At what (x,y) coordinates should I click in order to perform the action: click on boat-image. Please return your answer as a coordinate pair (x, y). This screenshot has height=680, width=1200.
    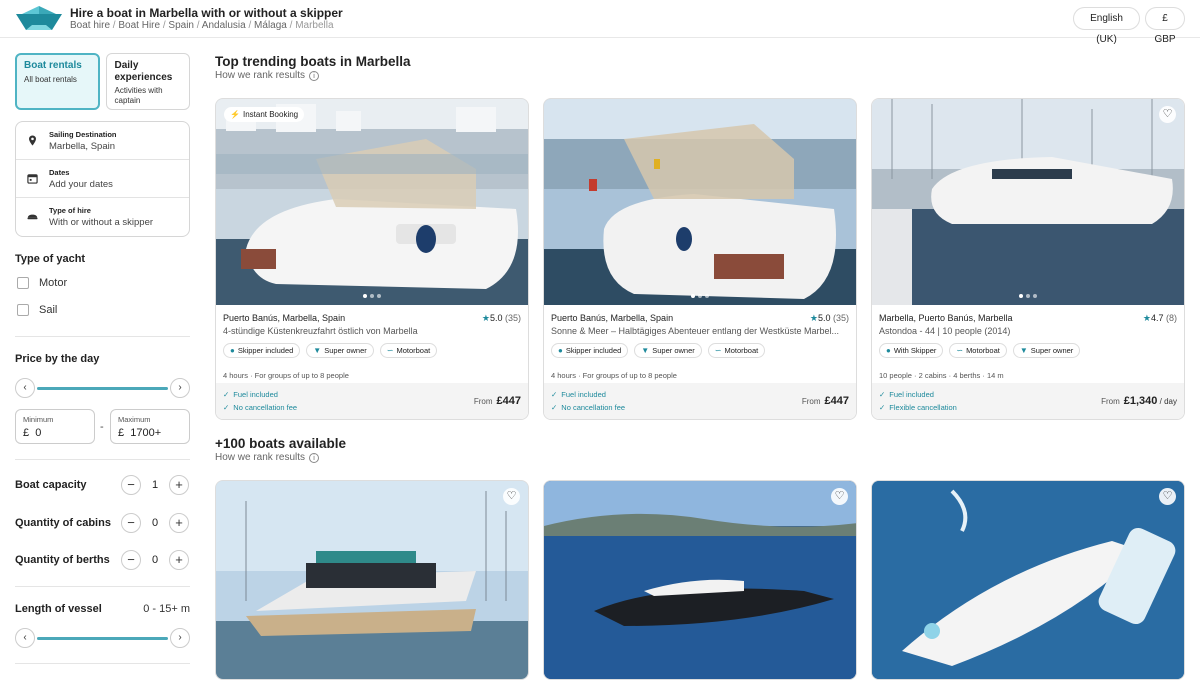
    Looking at the image, I should click on (700, 202).